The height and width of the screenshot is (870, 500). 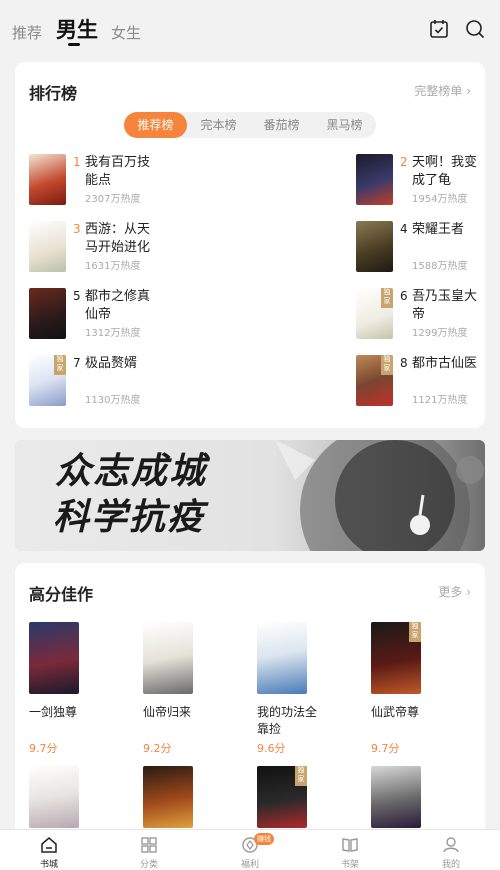 What do you see at coordinates (428, 249) in the screenshot?
I see `rank-item: 4 荣耀王者 1588万热度` at bounding box center [428, 249].